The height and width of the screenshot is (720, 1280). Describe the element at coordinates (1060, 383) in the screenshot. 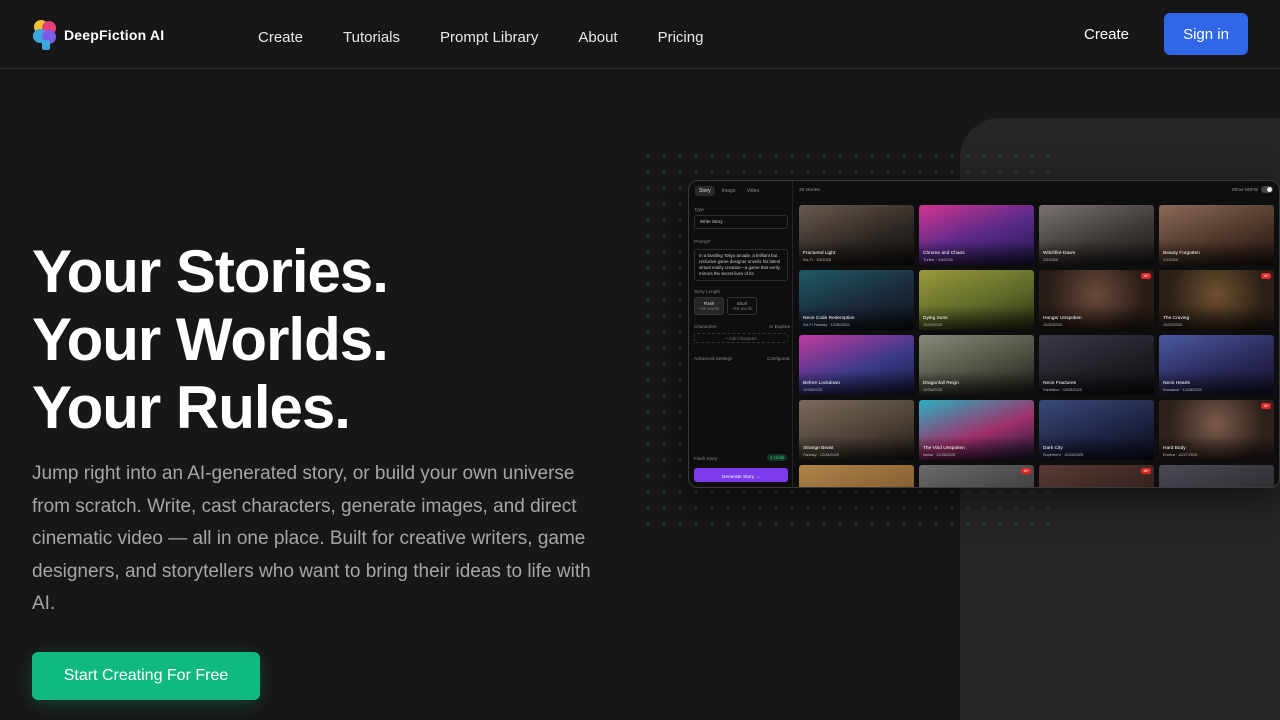

I see `story-card-title: Neon Fractures` at that location.